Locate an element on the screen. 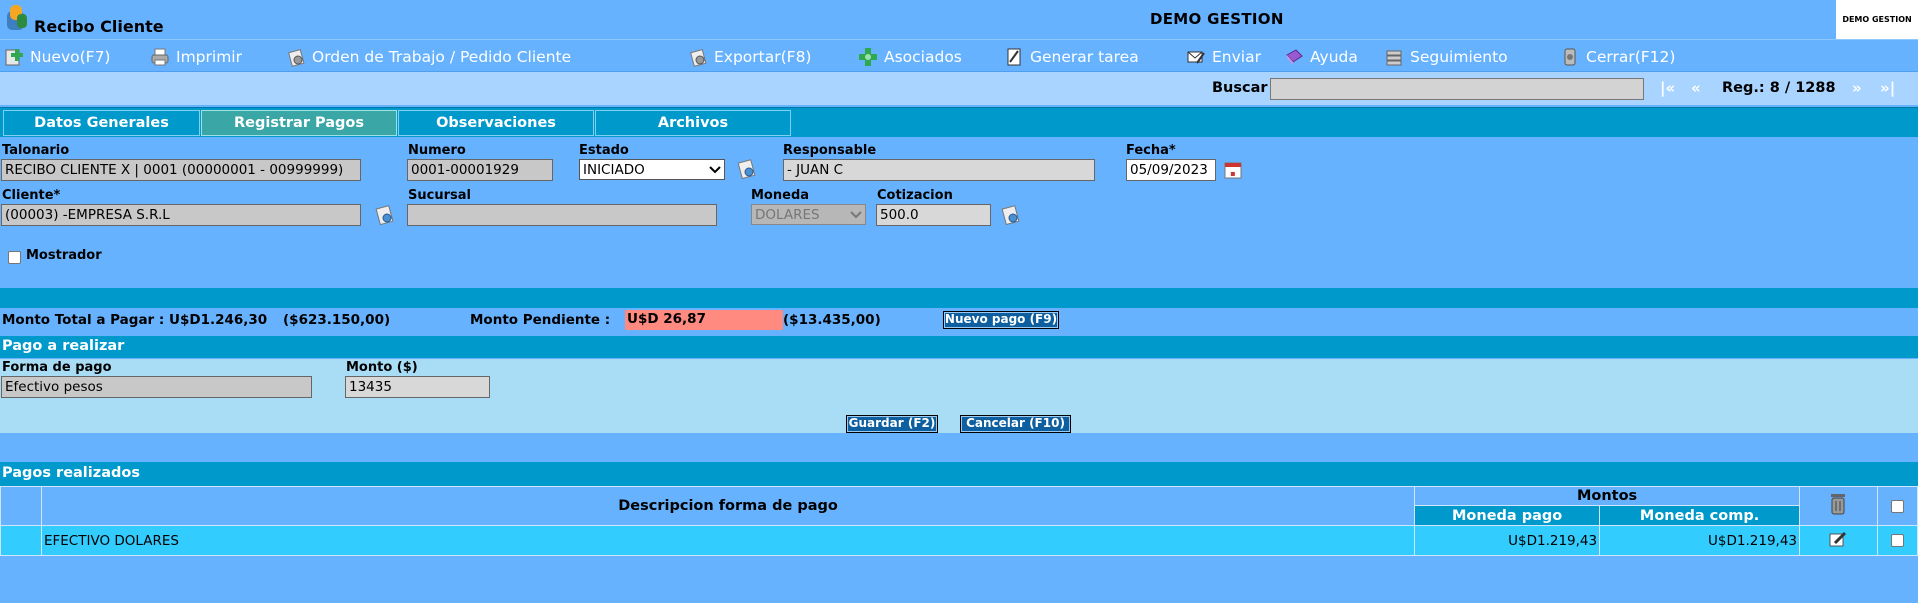 This screenshot has height=603, width=1918. table-row: EFECTIVO DOLARES U$D1.219,43 U$D1.219,43 is located at coordinates (959, 540).